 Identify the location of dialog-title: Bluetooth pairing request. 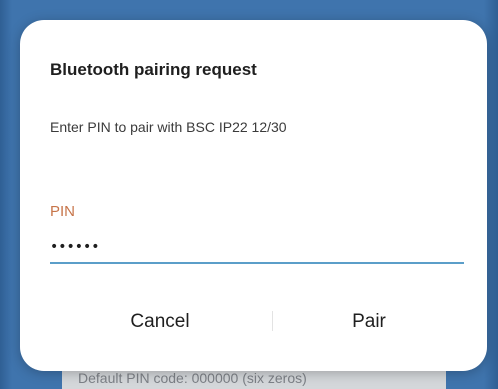
(153, 69).